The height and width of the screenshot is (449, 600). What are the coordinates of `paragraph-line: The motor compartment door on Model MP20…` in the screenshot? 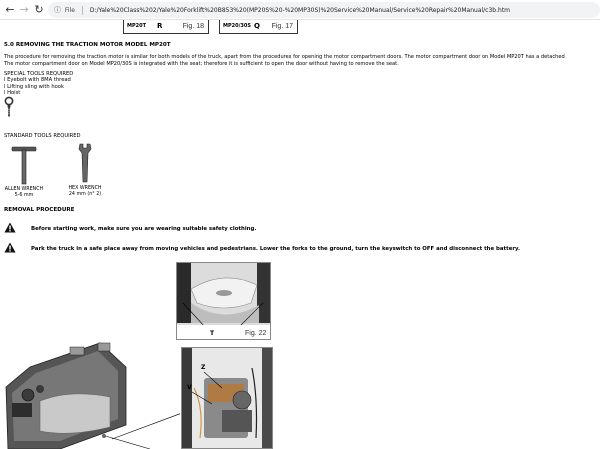 It's located at (201, 64).